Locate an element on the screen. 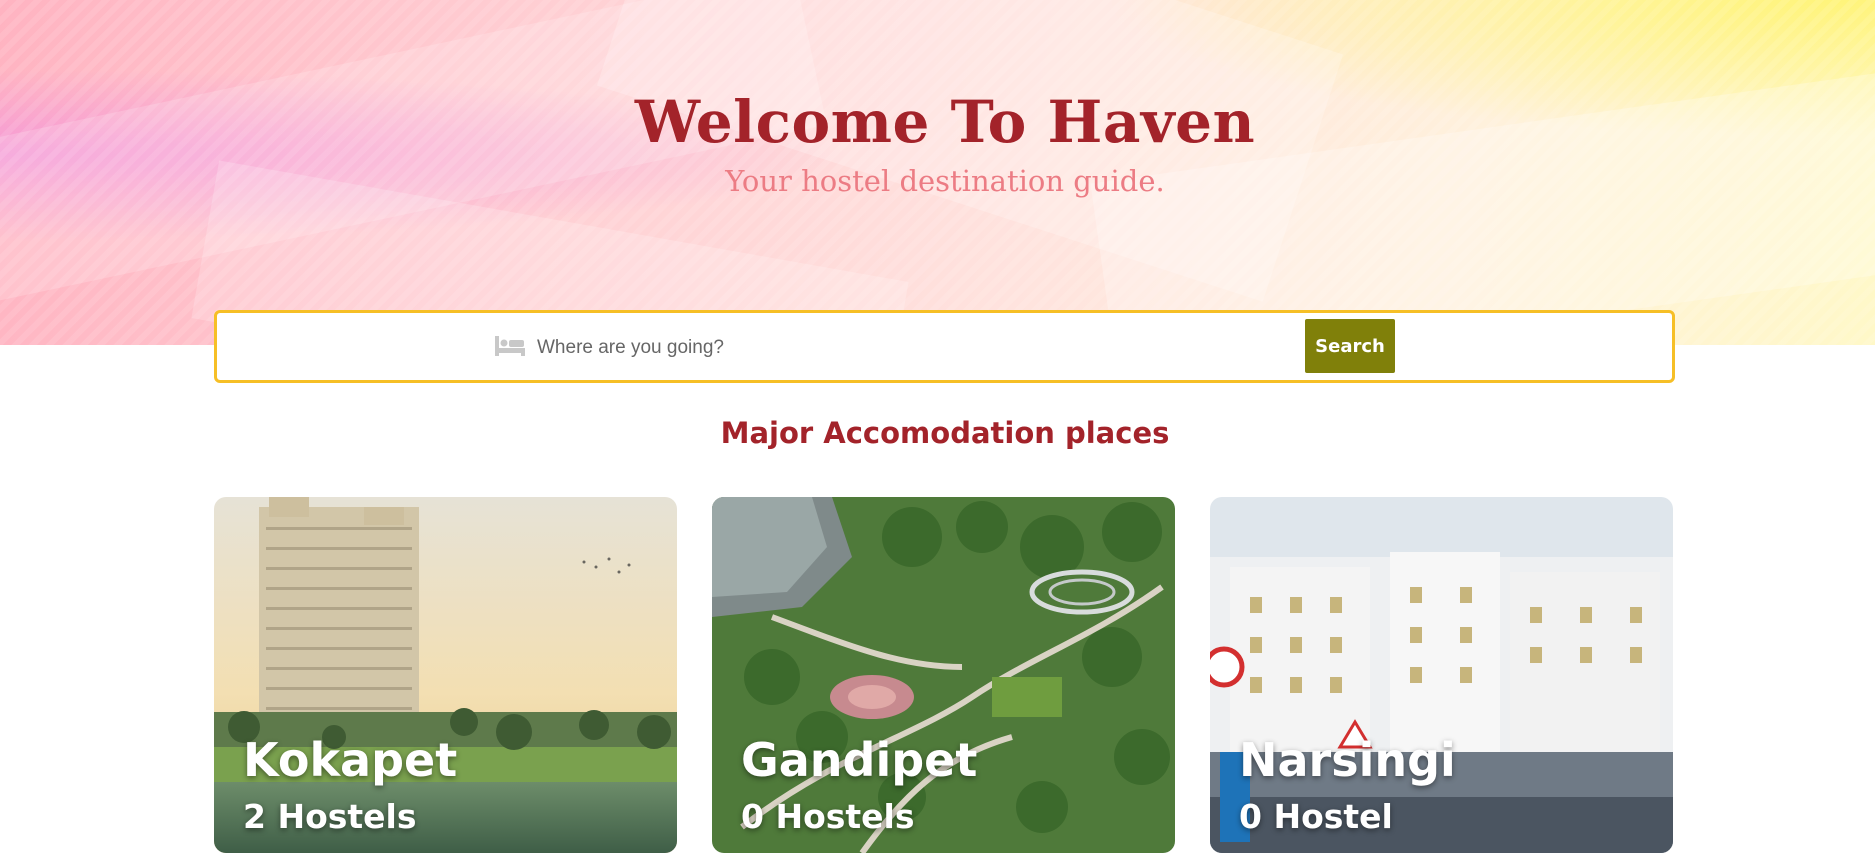  search-button: Search is located at coordinates (1350, 346).